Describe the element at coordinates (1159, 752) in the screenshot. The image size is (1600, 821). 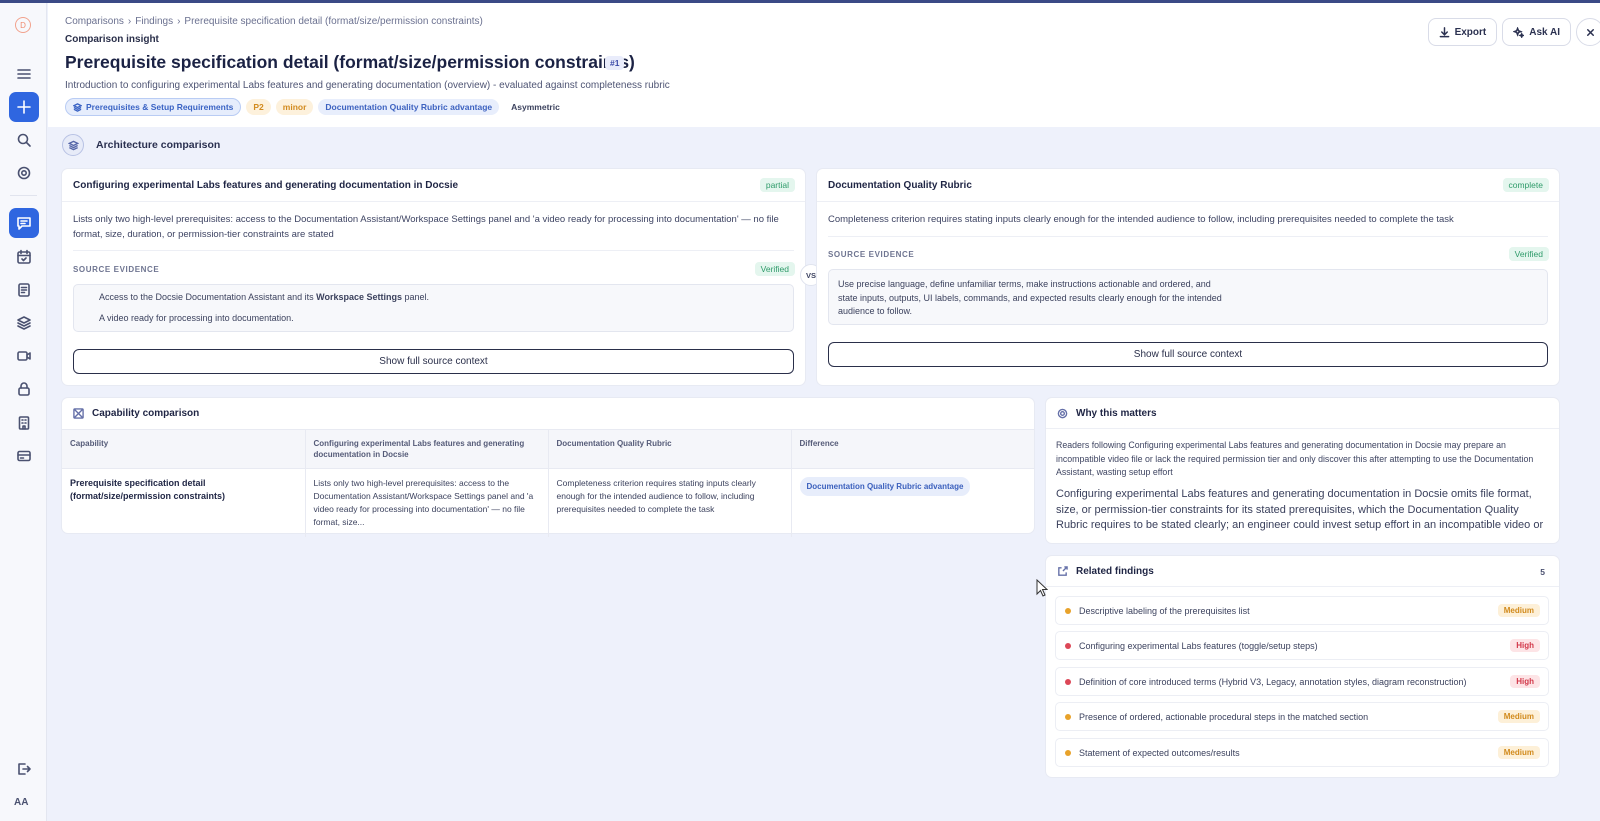
I see `related-finding-label: Statement of expected outcomes/results` at that location.